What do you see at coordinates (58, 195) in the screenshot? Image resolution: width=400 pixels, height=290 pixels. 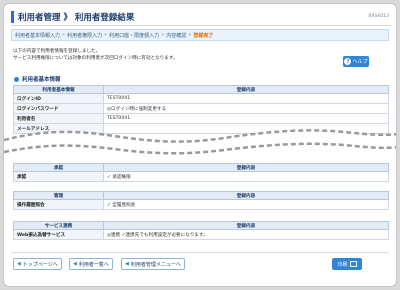 I see `col-header-item: 管理` at bounding box center [58, 195].